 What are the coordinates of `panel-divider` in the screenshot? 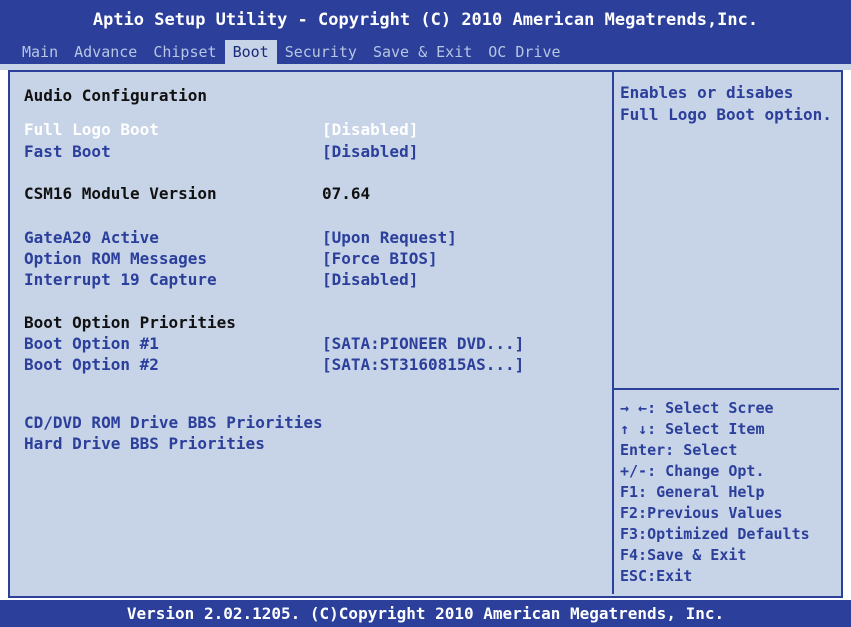 It's located at (613, 332).